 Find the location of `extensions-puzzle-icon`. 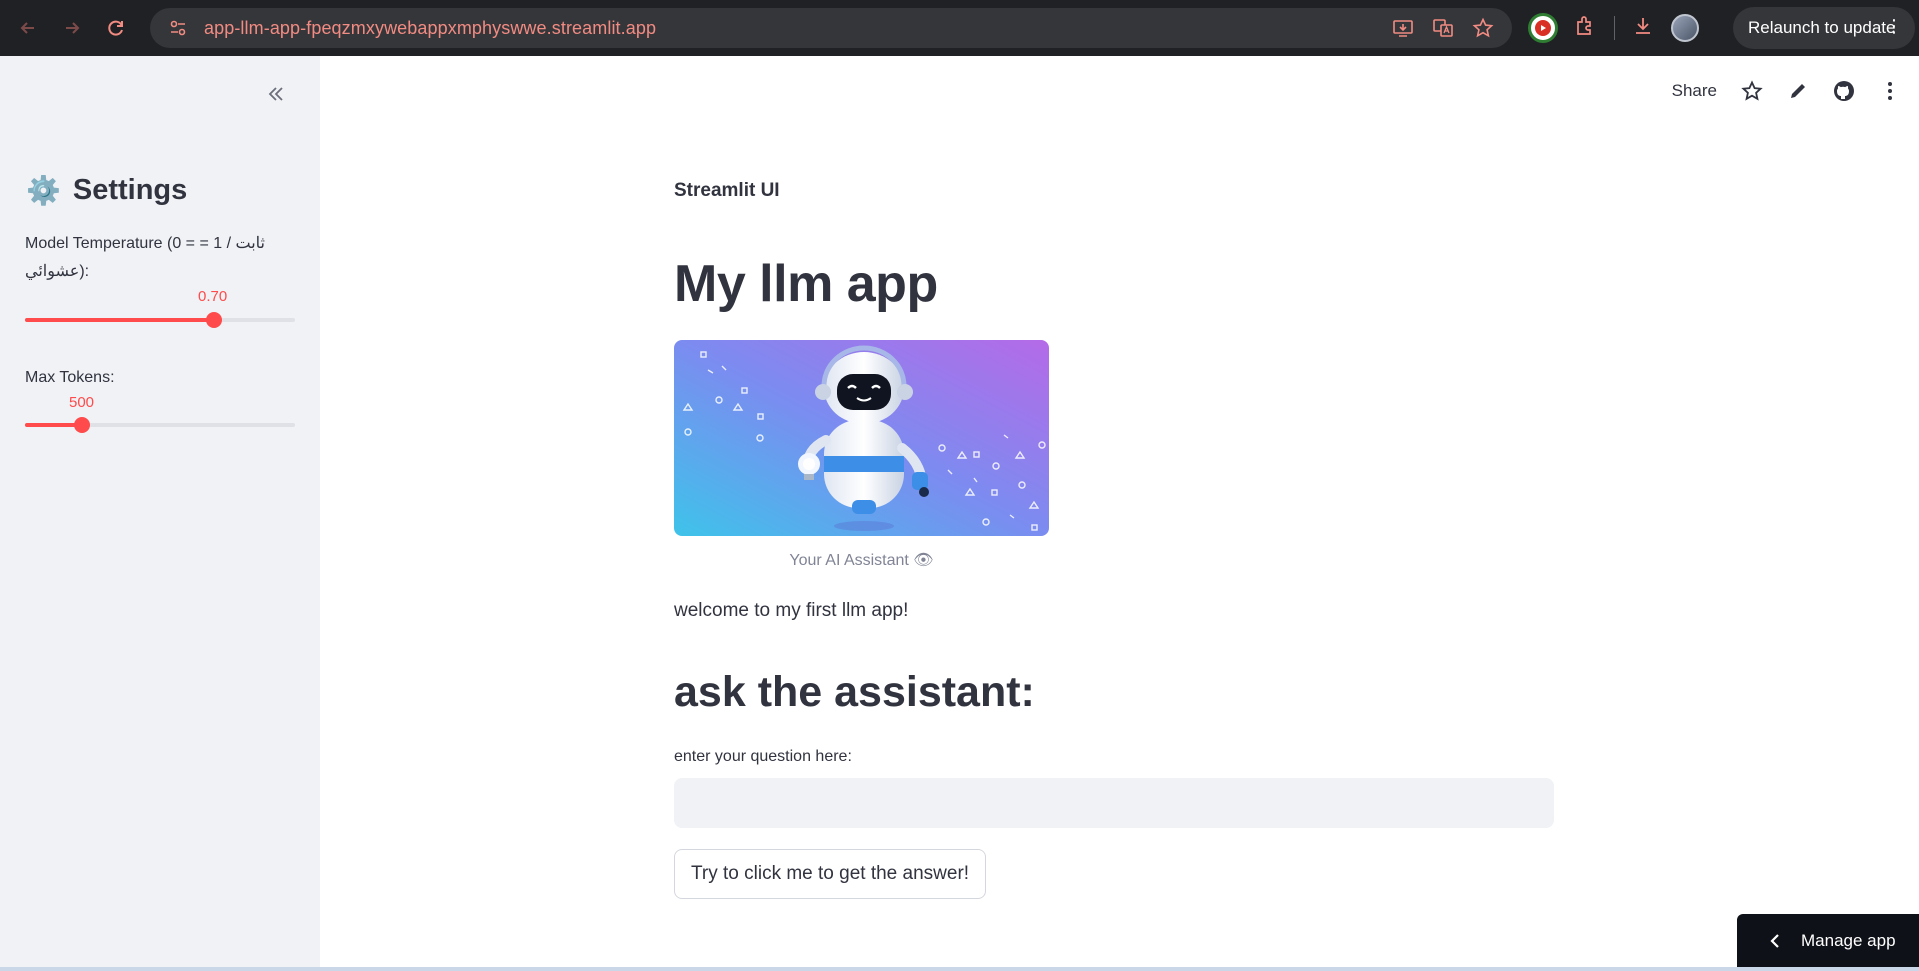

extensions-puzzle-icon is located at coordinates (1586, 28).